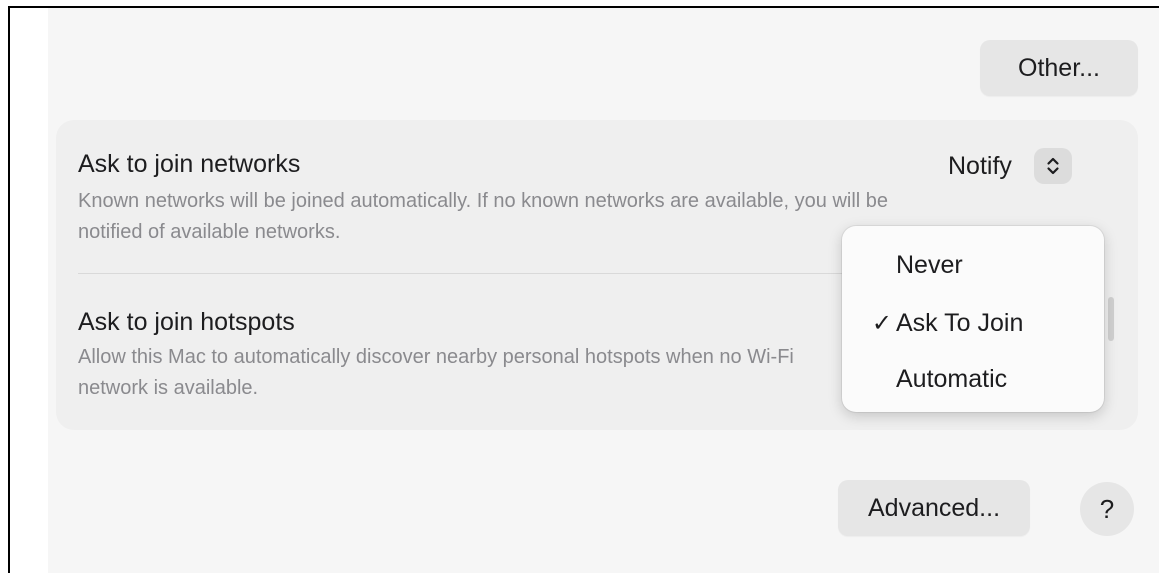 The width and height of the screenshot is (1159, 573). Describe the element at coordinates (186, 322) in the screenshot. I see `join-hotspots-title: Ask to join hotspots` at that location.